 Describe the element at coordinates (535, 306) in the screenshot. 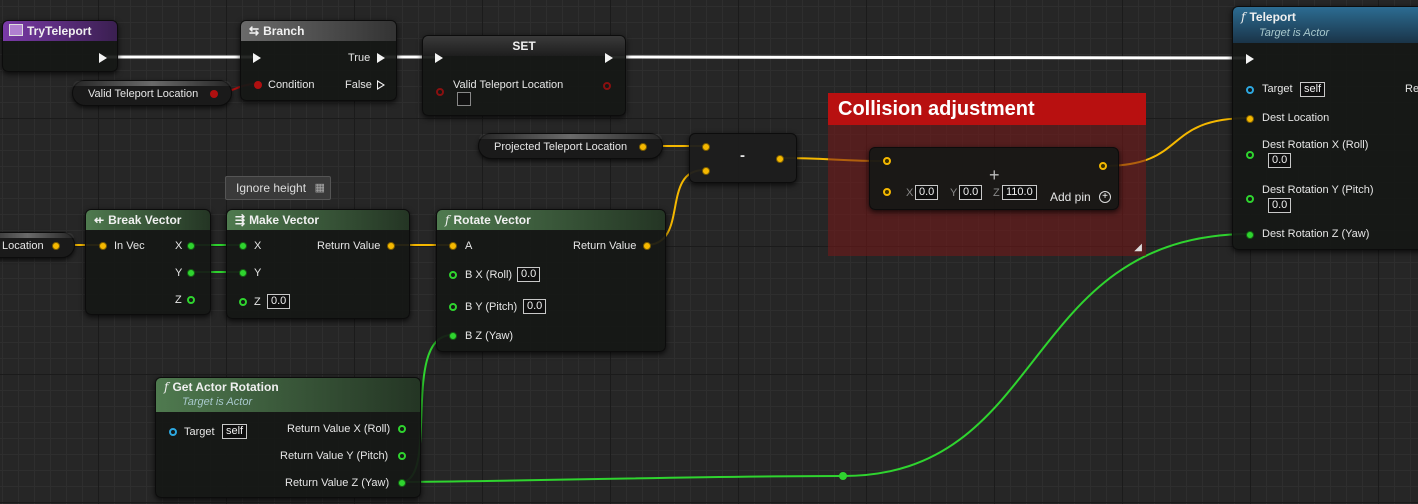

I see `by-value-field: 0.0` at that location.